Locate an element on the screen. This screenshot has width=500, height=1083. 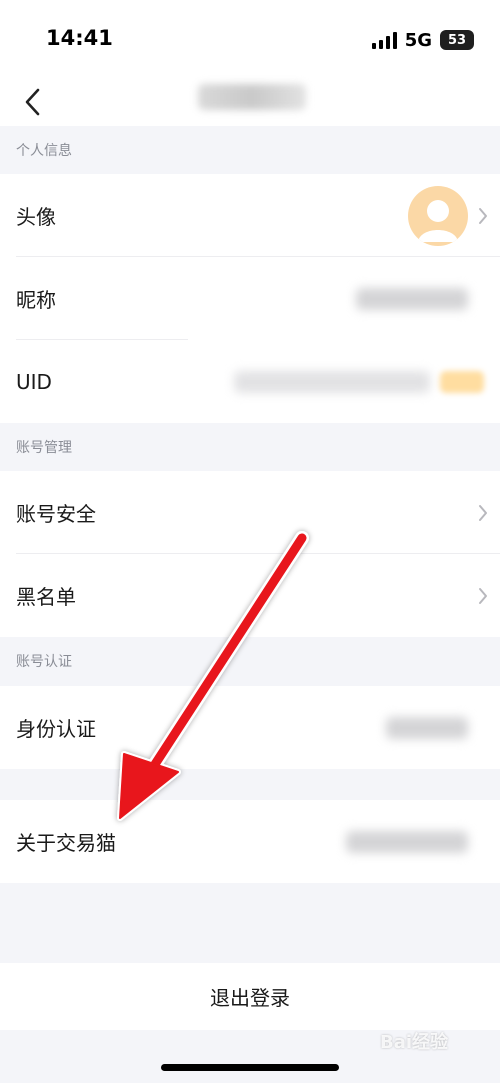
row-blacklist: 黑名单 is located at coordinates (250, 595).